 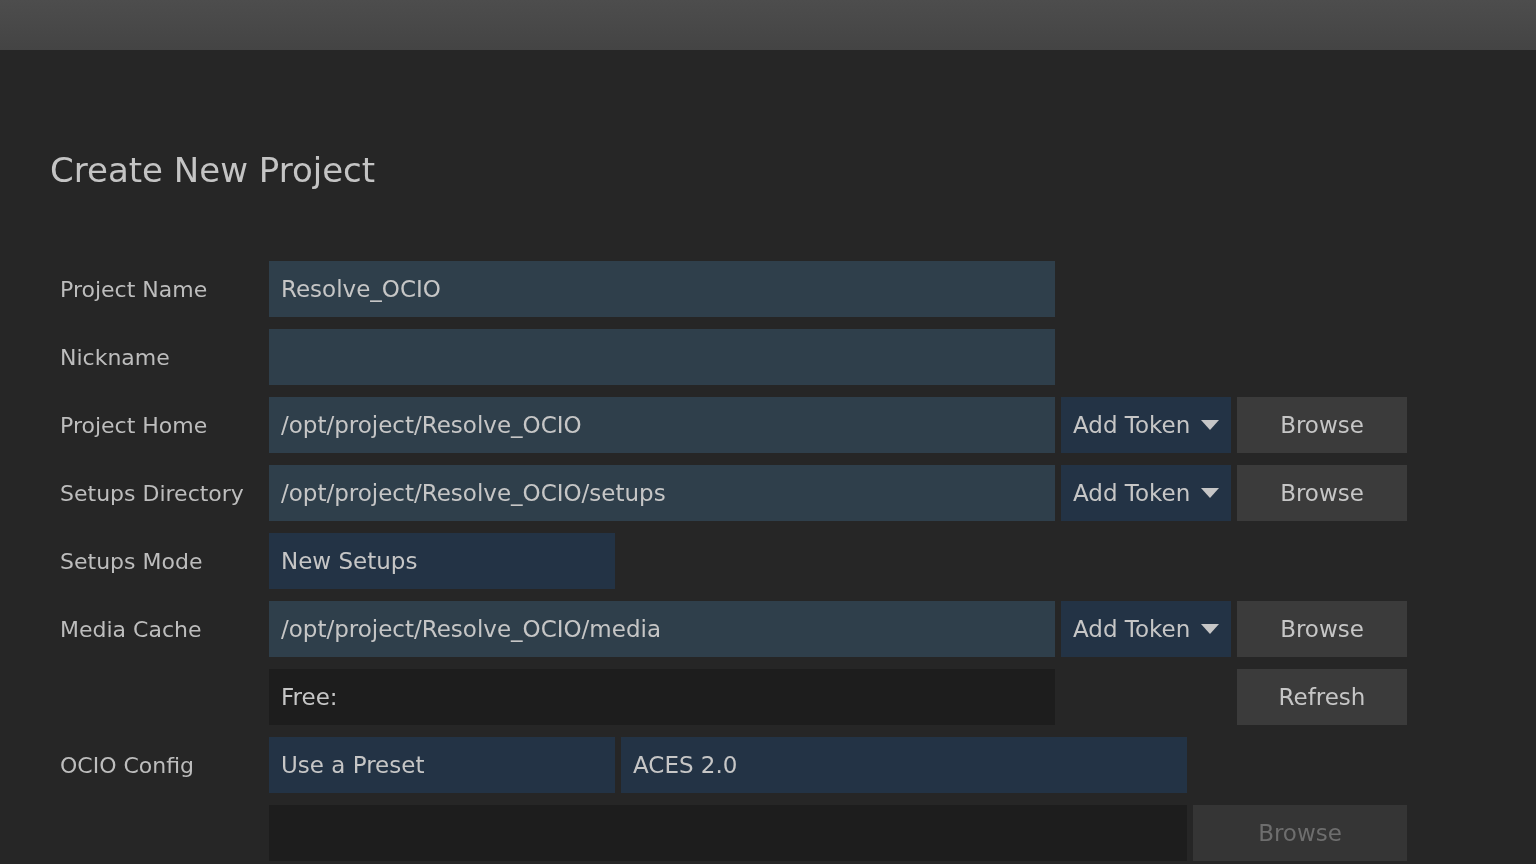 I want to click on text-field: /opt/project/Resolve_OCIO, so click(x=662, y=425).